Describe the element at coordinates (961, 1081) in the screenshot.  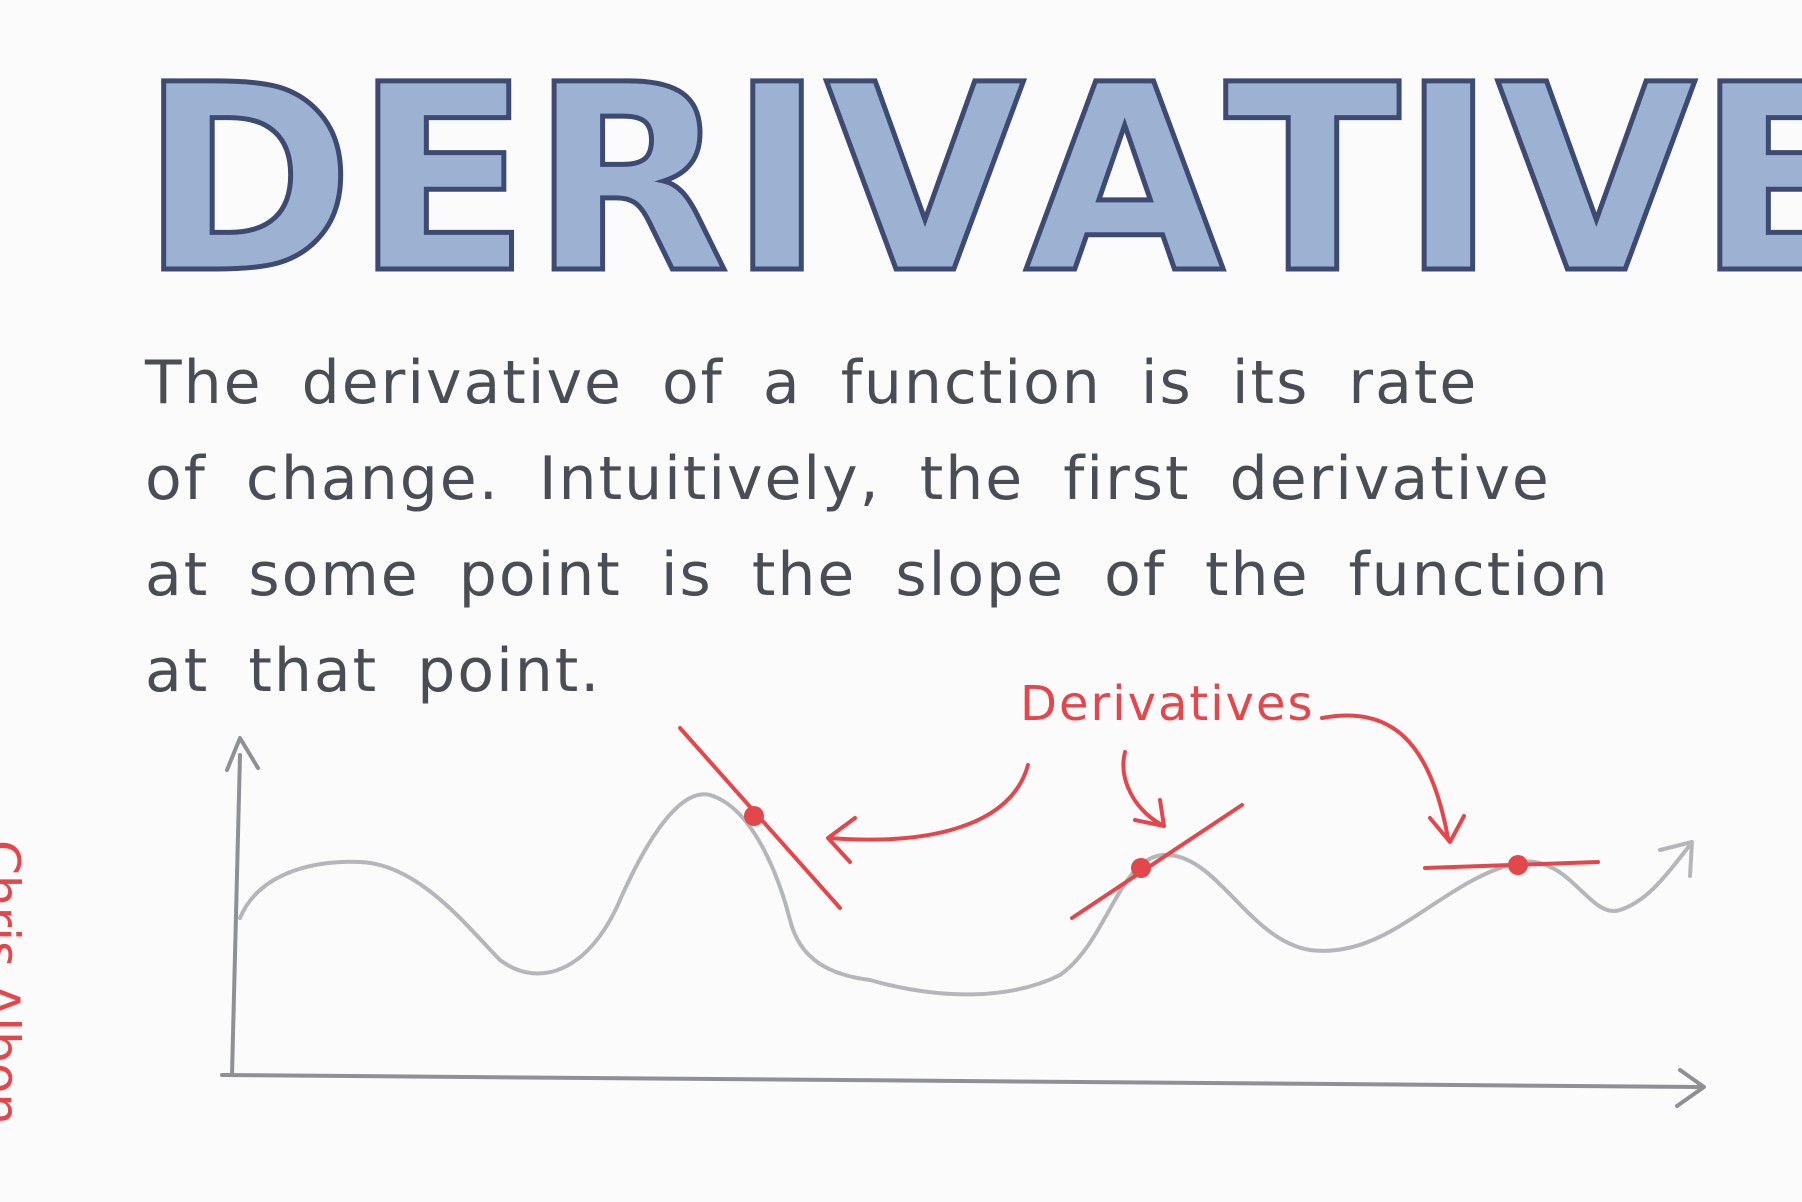
I see `x-axis` at that location.